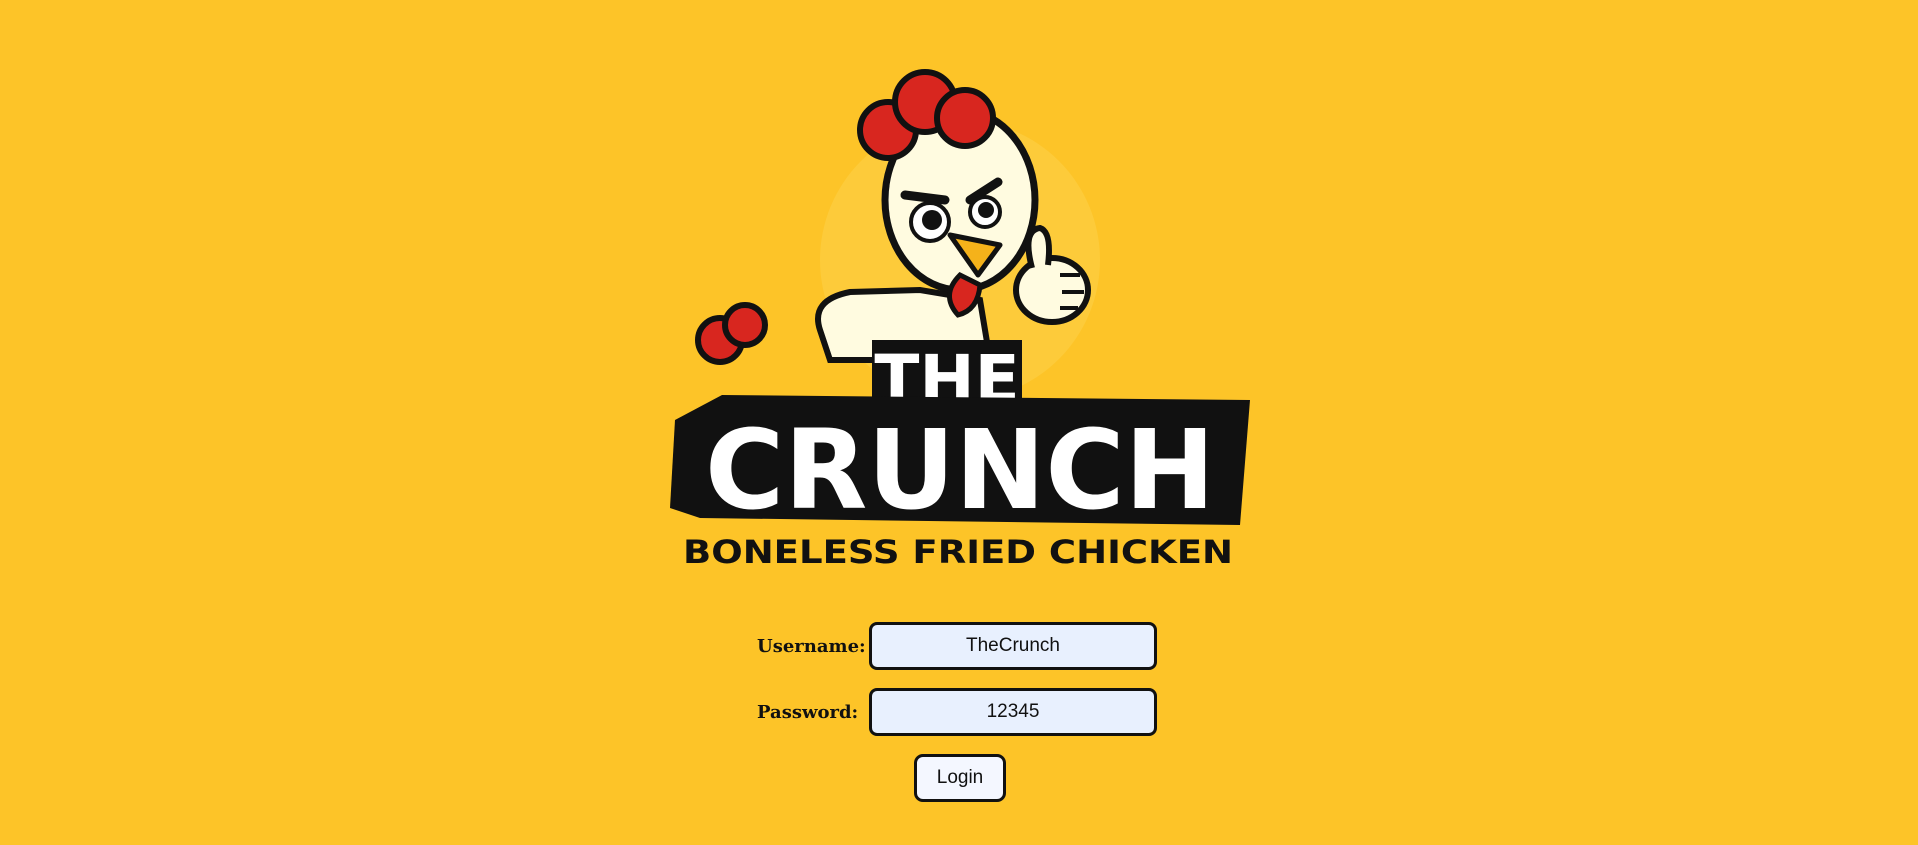  What do you see at coordinates (1013, 712) in the screenshot?
I see `password-input` at bounding box center [1013, 712].